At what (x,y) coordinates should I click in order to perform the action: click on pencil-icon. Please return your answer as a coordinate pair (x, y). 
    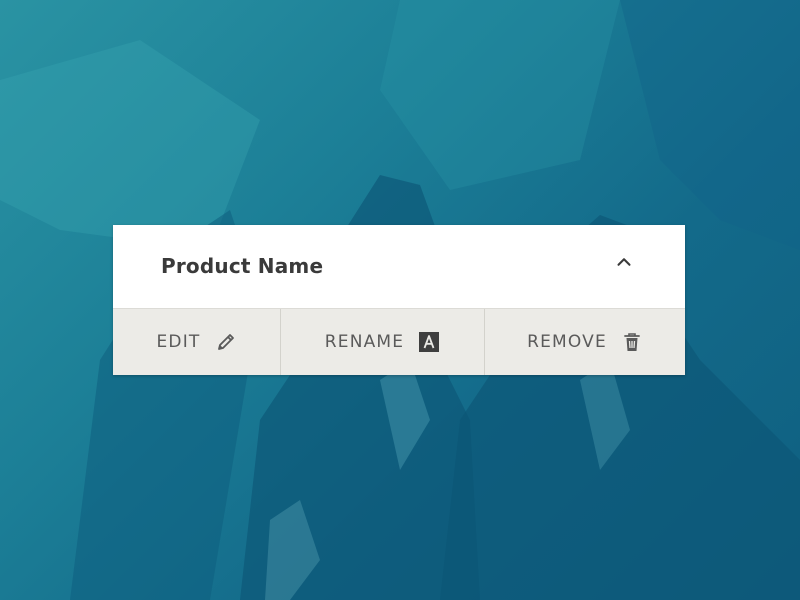
    Looking at the image, I should click on (225, 342).